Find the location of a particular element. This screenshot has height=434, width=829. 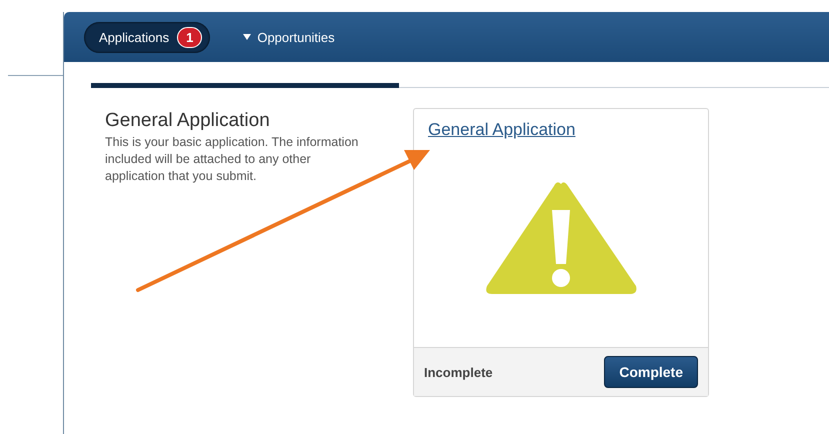

count-badge: 1 is located at coordinates (189, 37).